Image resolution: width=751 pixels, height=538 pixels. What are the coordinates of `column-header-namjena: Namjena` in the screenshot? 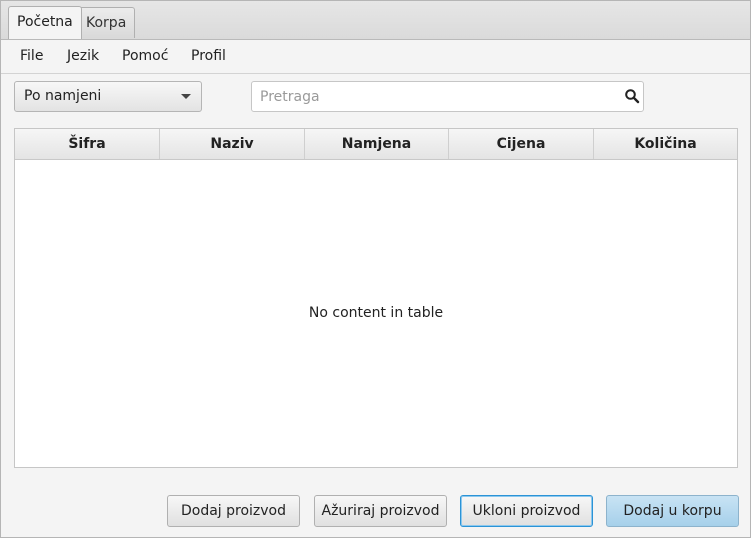 It's located at (377, 144).